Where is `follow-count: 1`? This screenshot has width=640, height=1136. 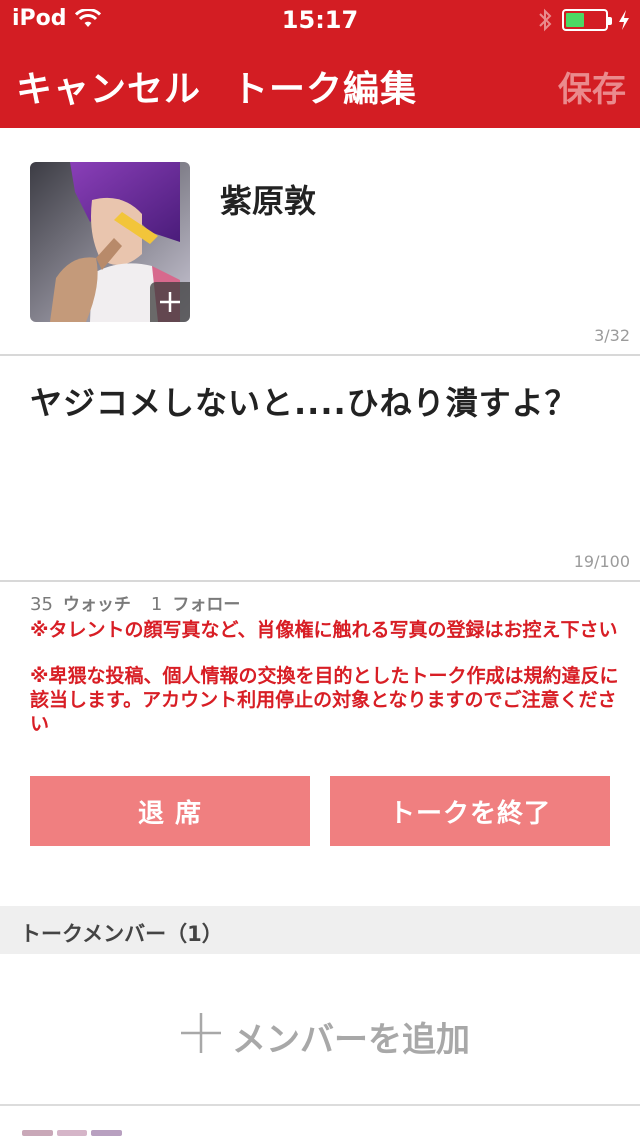
follow-count: 1 is located at coordinates (156, 604).